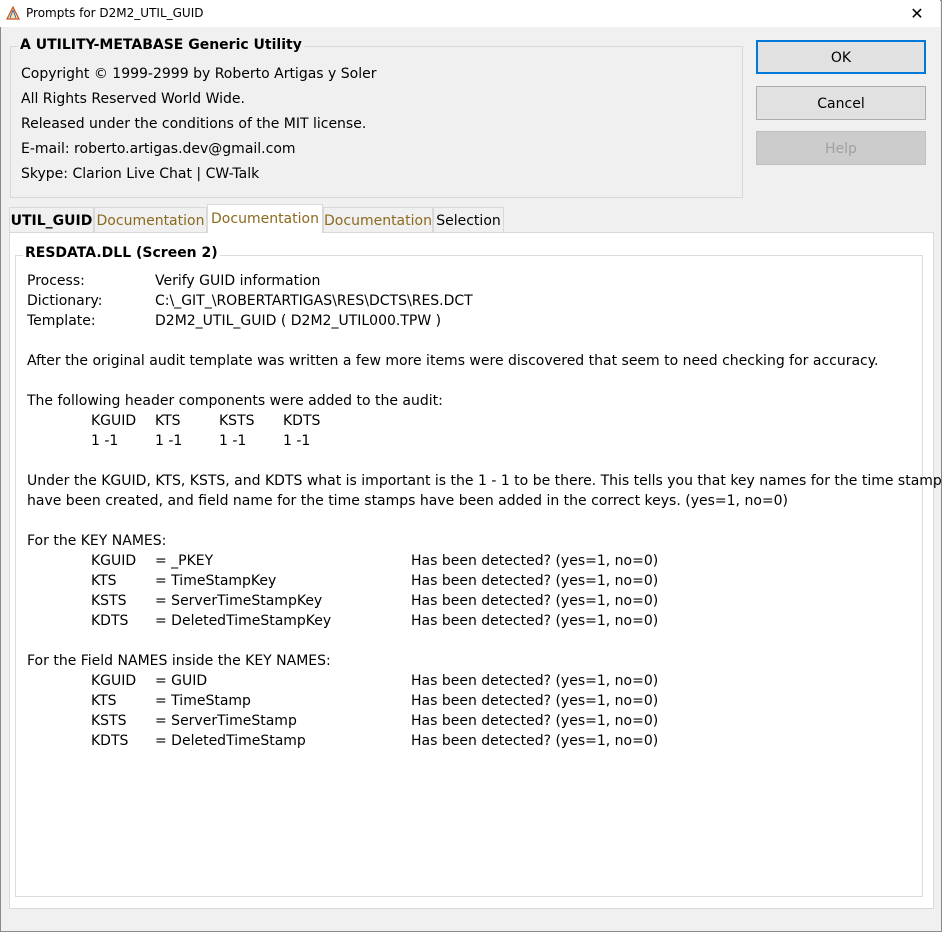 This screenshot has width=942, height=932. I want to click on skype-text: Skype: Clarion Live Chat | CW-Talk, so click(140, 174).